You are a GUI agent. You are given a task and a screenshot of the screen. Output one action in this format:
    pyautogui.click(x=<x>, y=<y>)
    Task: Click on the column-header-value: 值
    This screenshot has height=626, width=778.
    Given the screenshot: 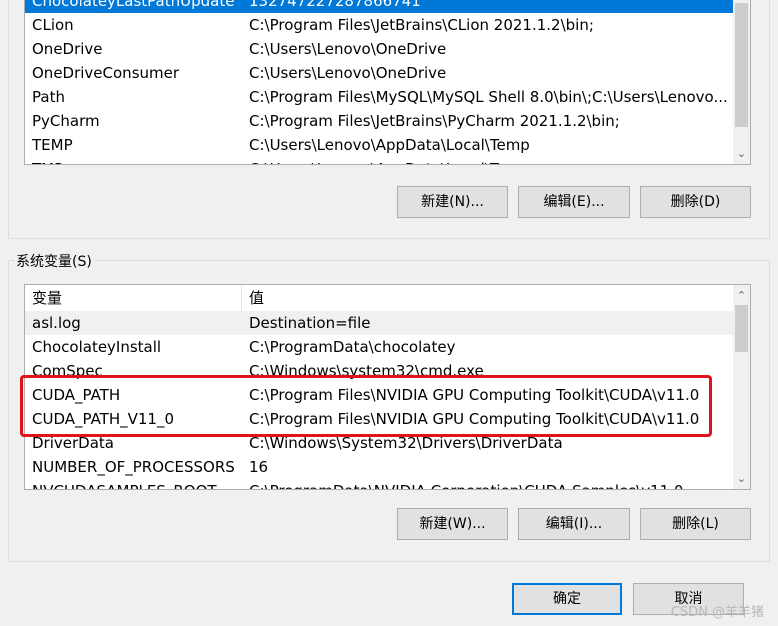 What is the action you would take?
    pyautogui.click(x=491, y=298)
    